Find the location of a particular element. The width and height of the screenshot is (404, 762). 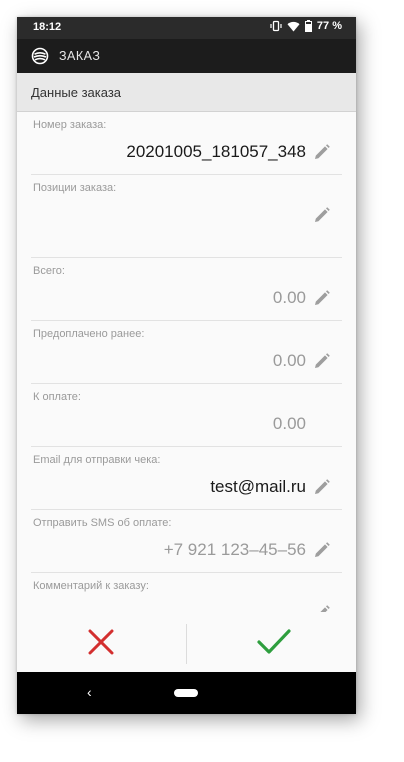

sberbank-logo-icon is located at coordinates (40, 58).